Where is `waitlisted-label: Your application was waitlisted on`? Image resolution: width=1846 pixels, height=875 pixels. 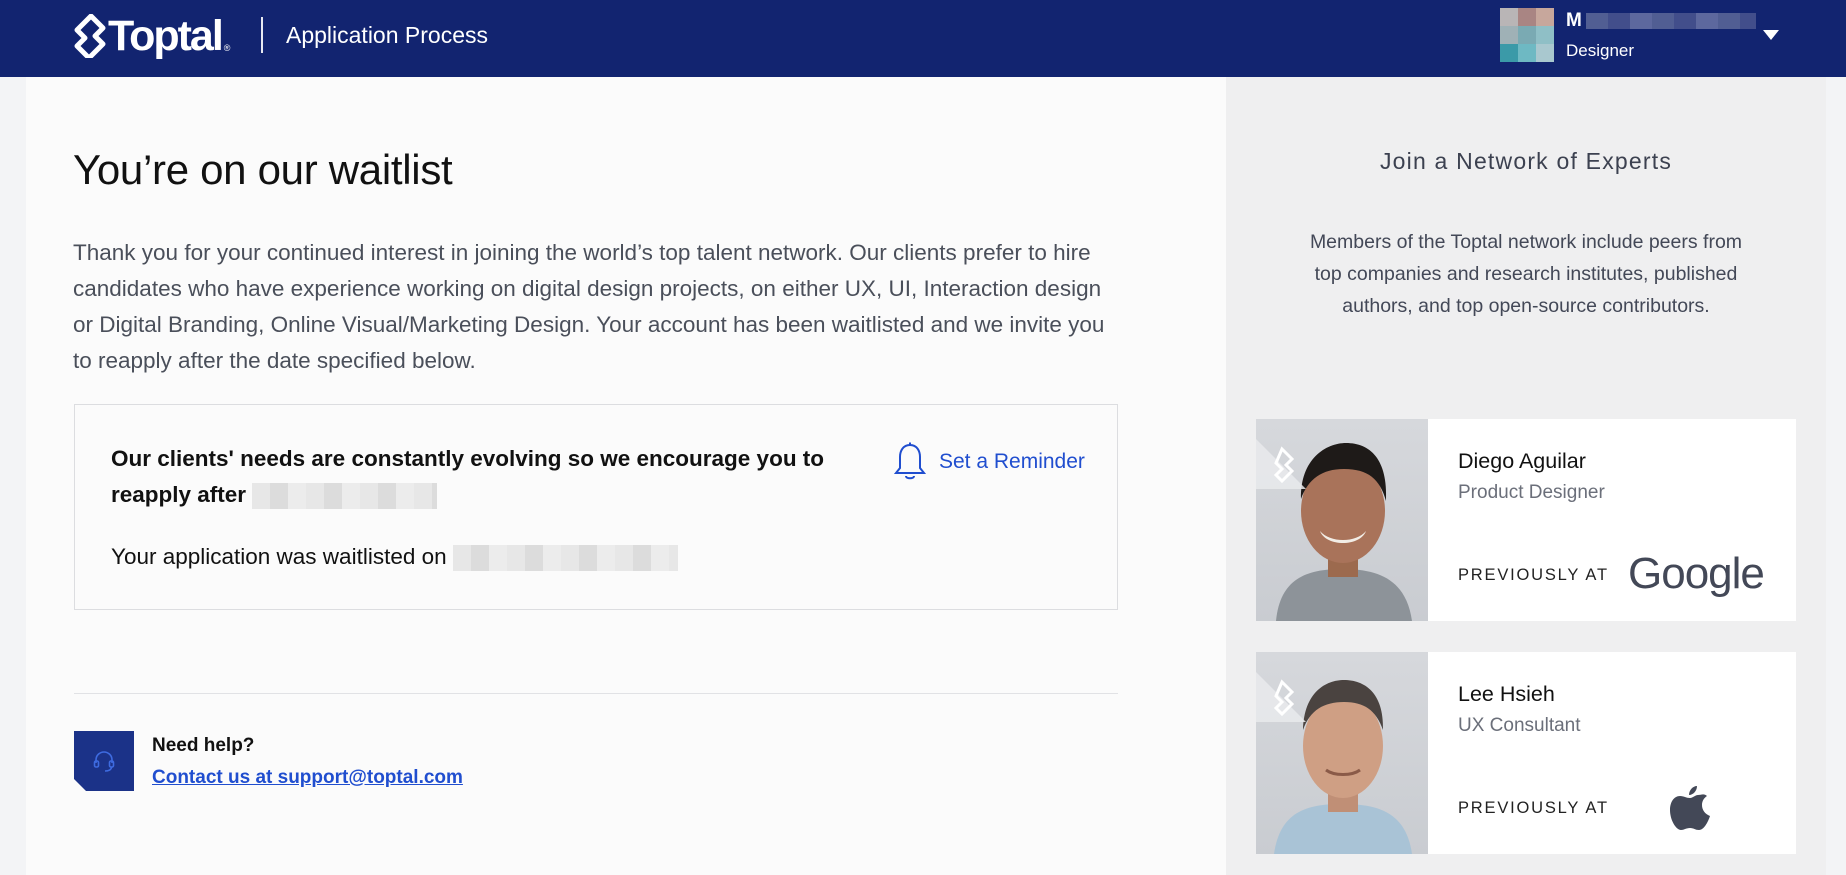
waitlisted-label: Your application was waitlisted on is located at coordinates (279, 556).